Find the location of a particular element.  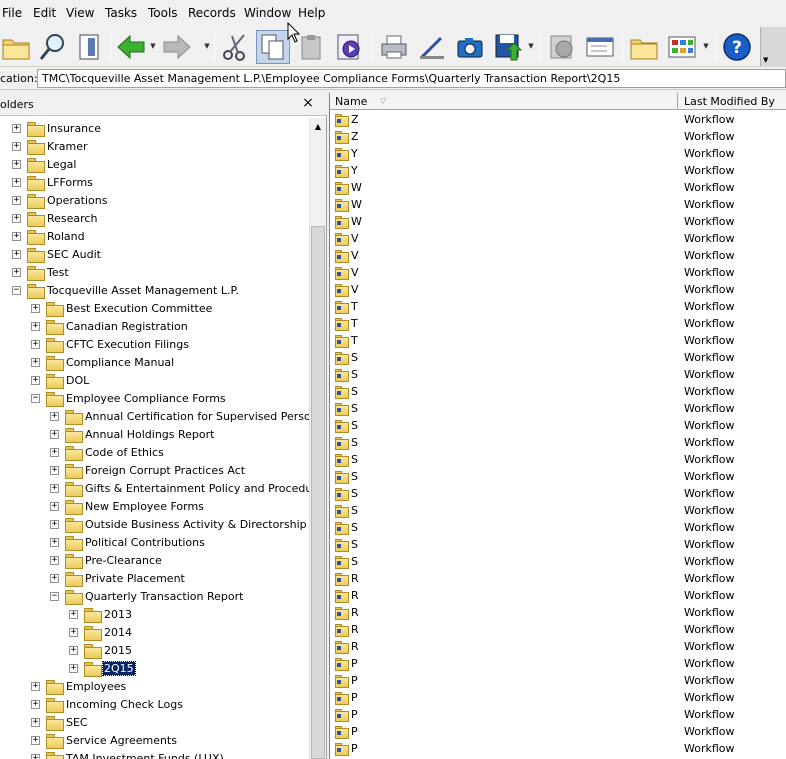

column-header-last-modified-by: Last Modified By is located at coordinates (732, 101).